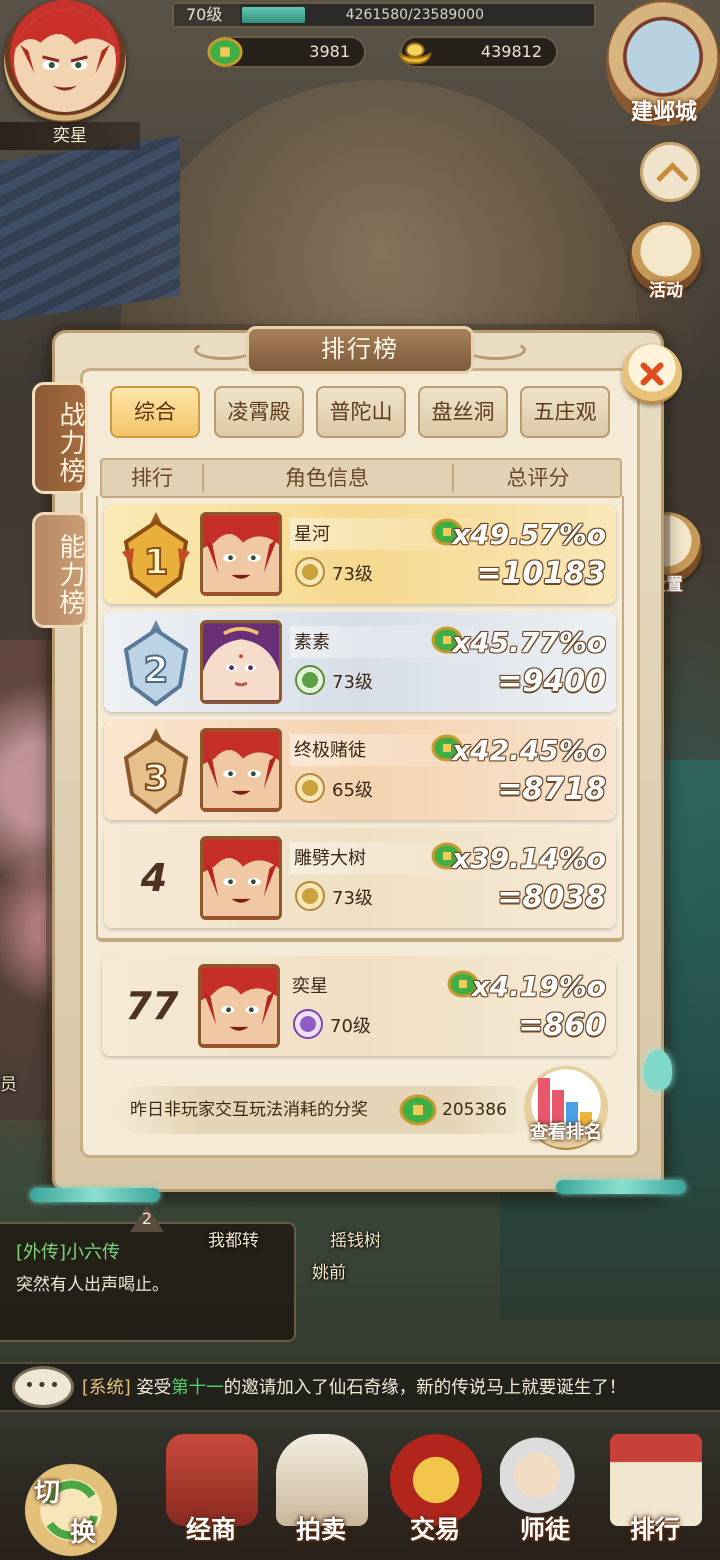  I want to click on tab-overall: 综合, so click(155, 412).